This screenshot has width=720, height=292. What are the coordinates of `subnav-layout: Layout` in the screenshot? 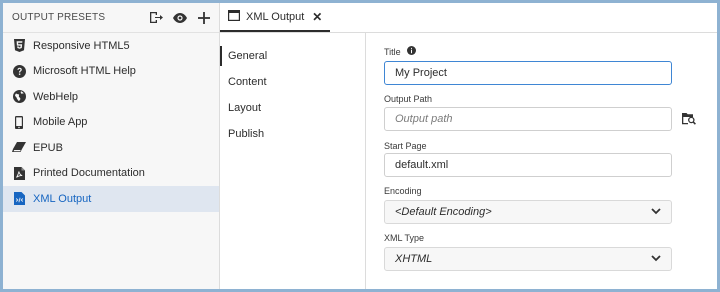 It's located at (292, 108).